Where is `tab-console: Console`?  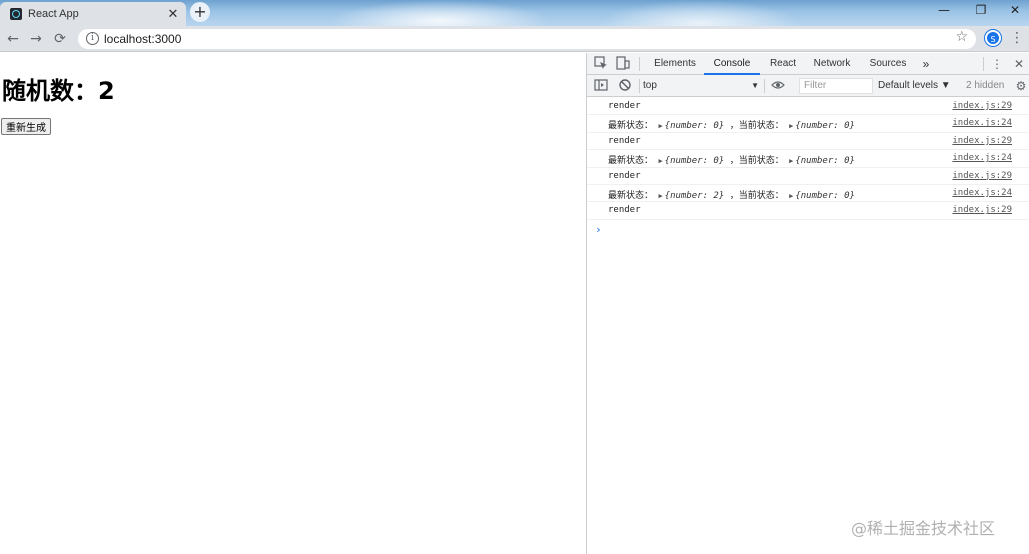
tab-console: Console is located at coordinates (732, 64).